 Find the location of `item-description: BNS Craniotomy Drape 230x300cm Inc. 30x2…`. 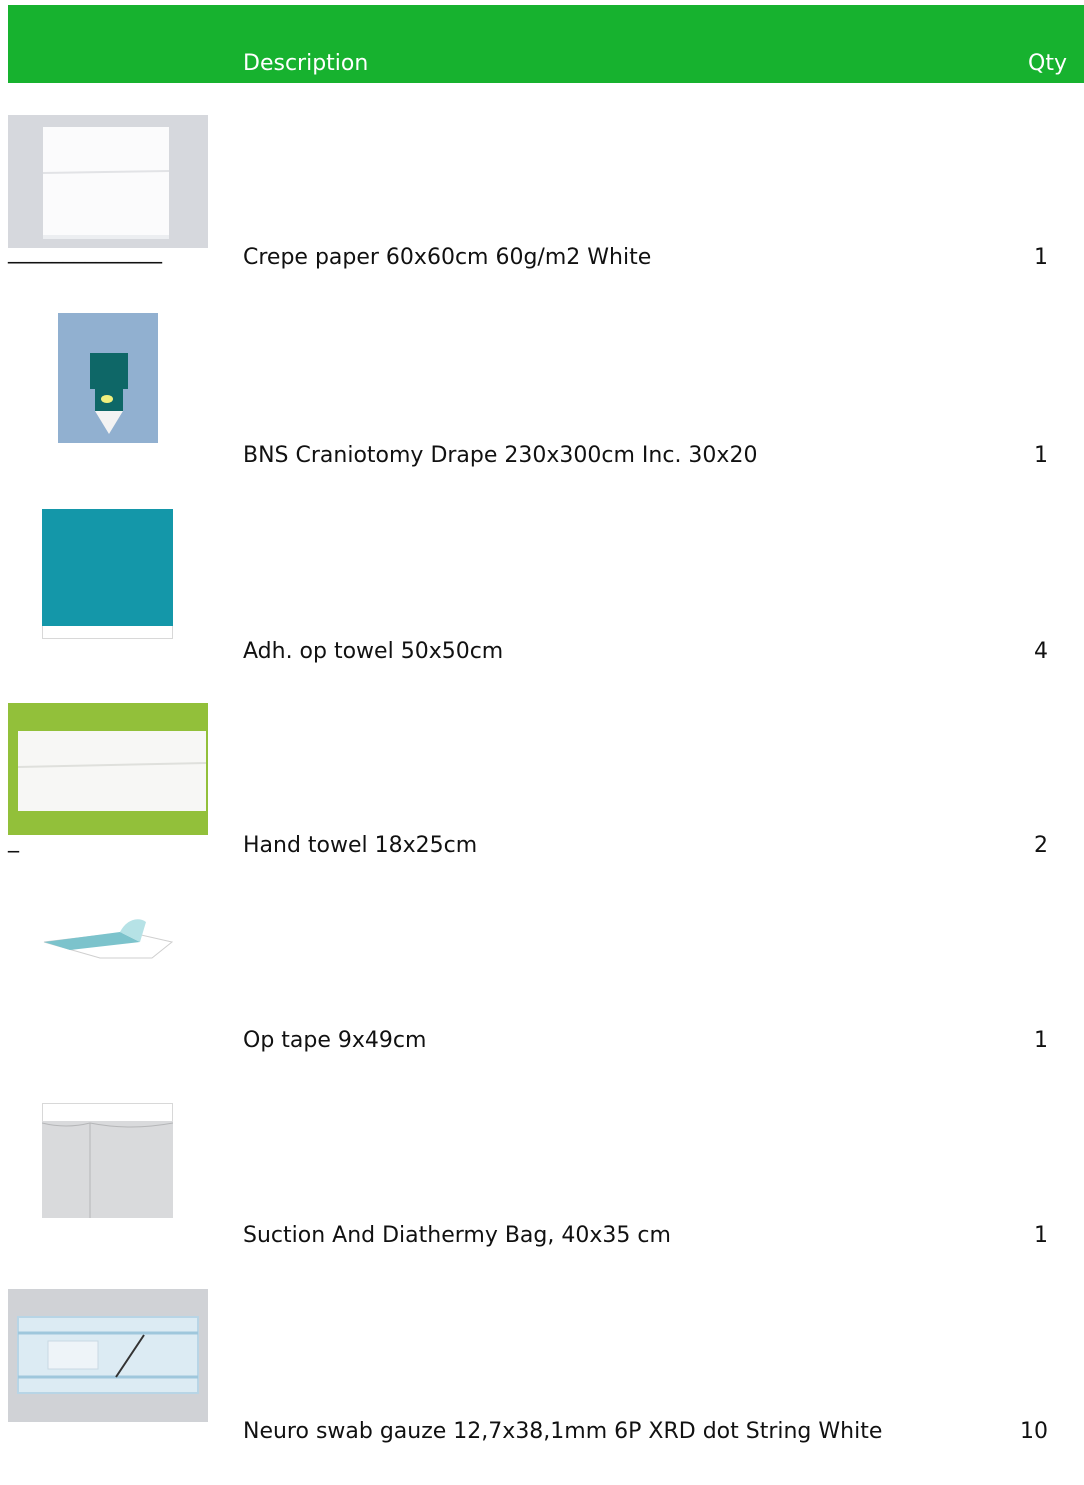

item-description: BNS Craniotomy Drape 230x300cm Inc. 30x2… is located at coordinates (500, 455).